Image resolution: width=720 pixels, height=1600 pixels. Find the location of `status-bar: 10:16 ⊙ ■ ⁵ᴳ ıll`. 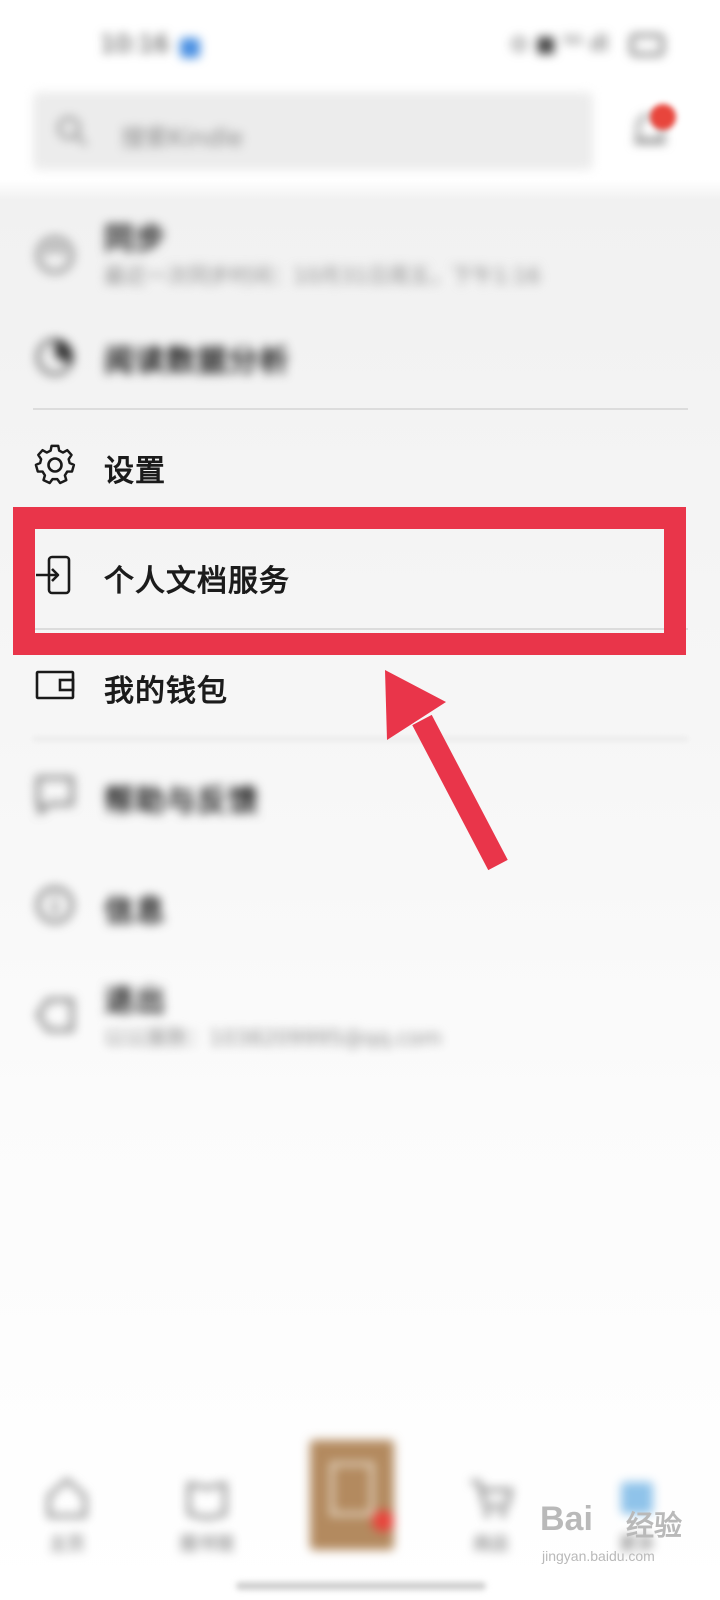

status-bar: 10:16 ⊙ ■ ⁵ᴳ ıll is located at coordinates (360, 45).